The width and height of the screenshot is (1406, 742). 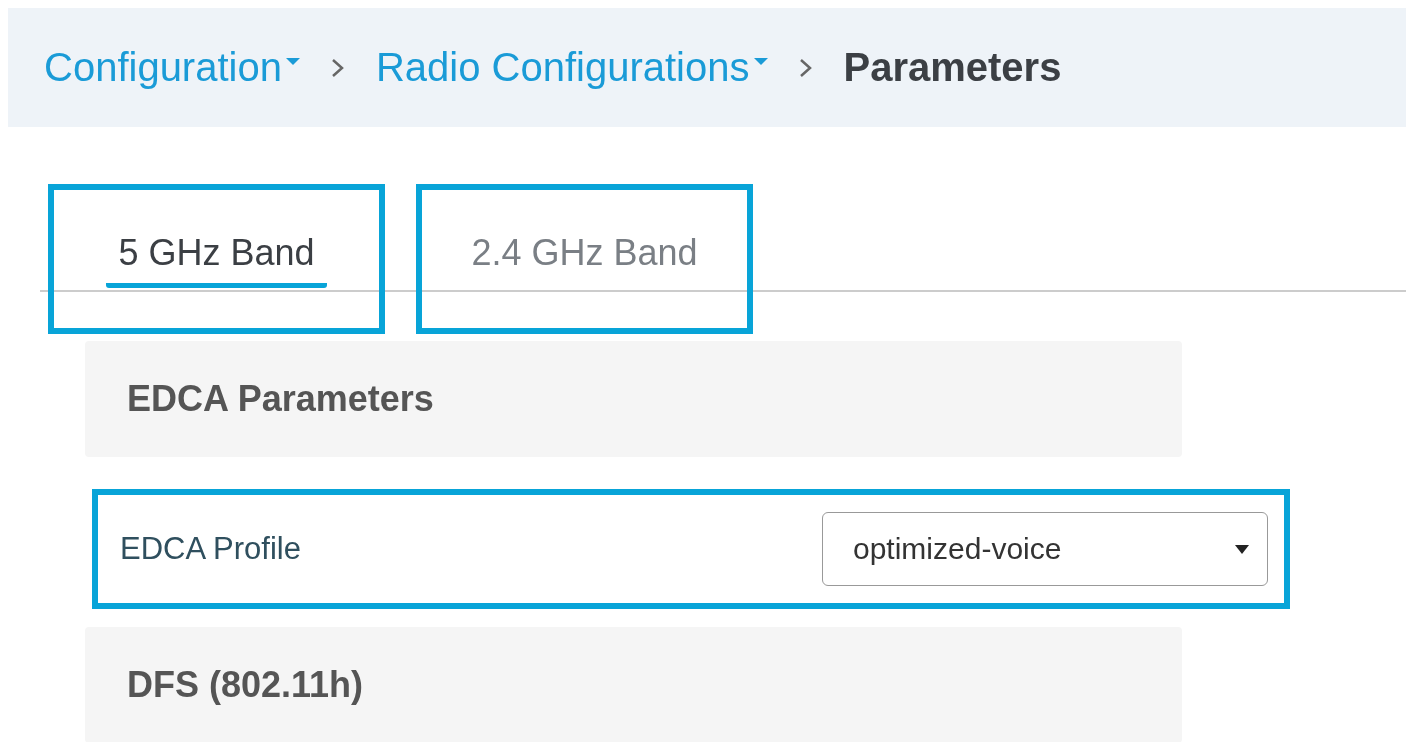 I want to click on dropdown-arrow-icon, so click(x=1242, y=549).